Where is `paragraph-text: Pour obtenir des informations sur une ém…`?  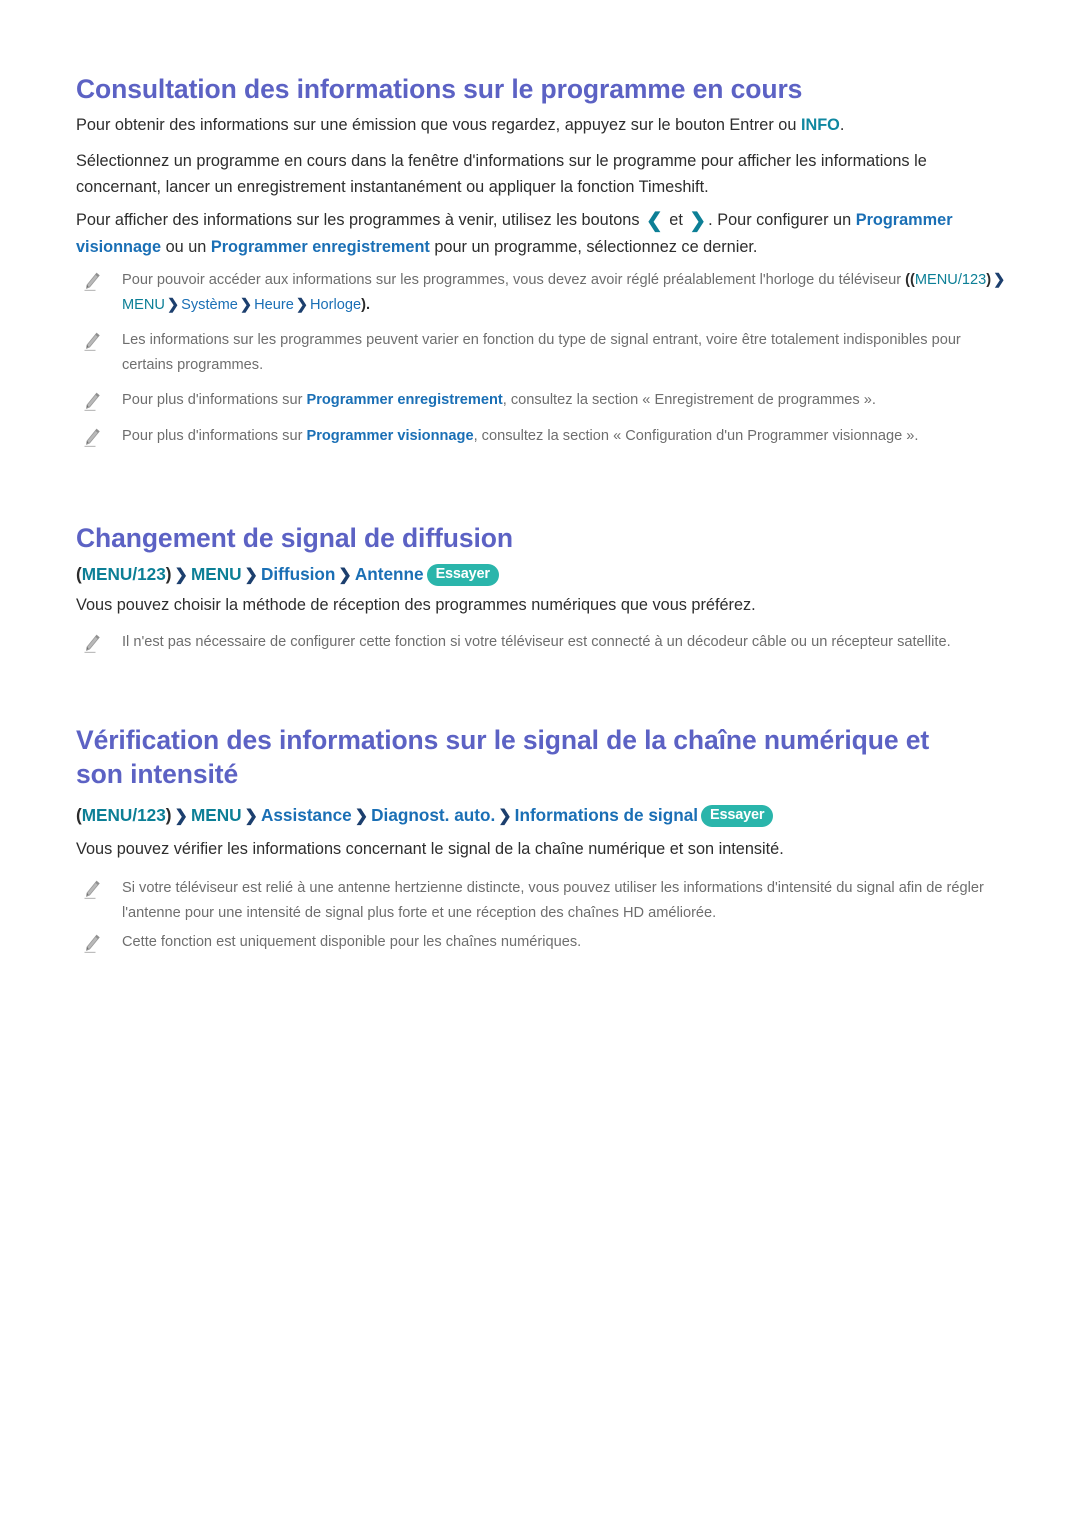 paragraph-text: Pour obtenir des informations sur une ém… is located at coordinates (438, 125).